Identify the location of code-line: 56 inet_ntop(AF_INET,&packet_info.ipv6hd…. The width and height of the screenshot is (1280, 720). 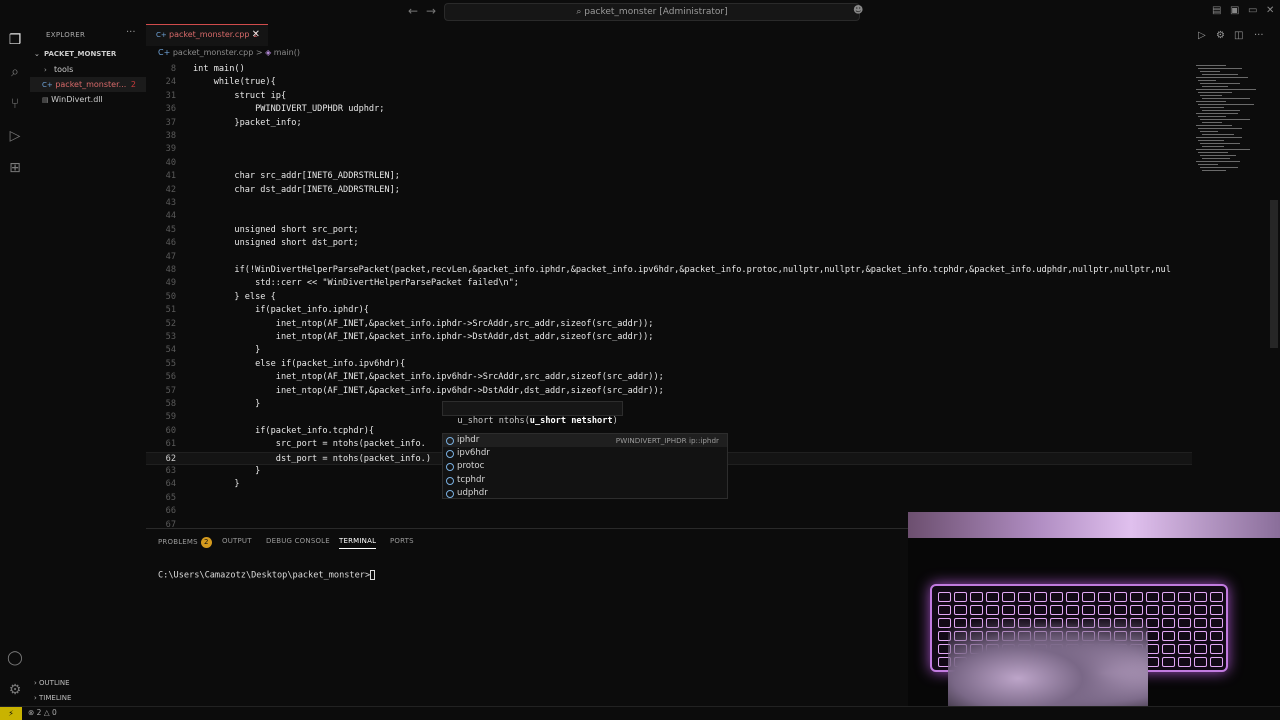
(669, 377).